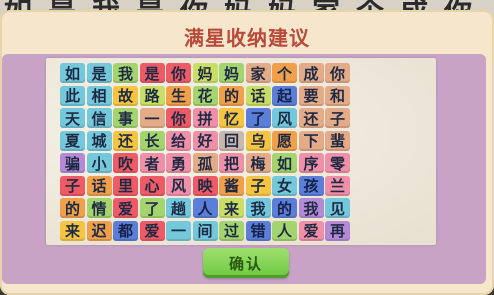 The width and height of the screenshot is (494, 295). Describe the element at coordinates (205, 185) in the screenshot. I see `tile: 映` at that location.